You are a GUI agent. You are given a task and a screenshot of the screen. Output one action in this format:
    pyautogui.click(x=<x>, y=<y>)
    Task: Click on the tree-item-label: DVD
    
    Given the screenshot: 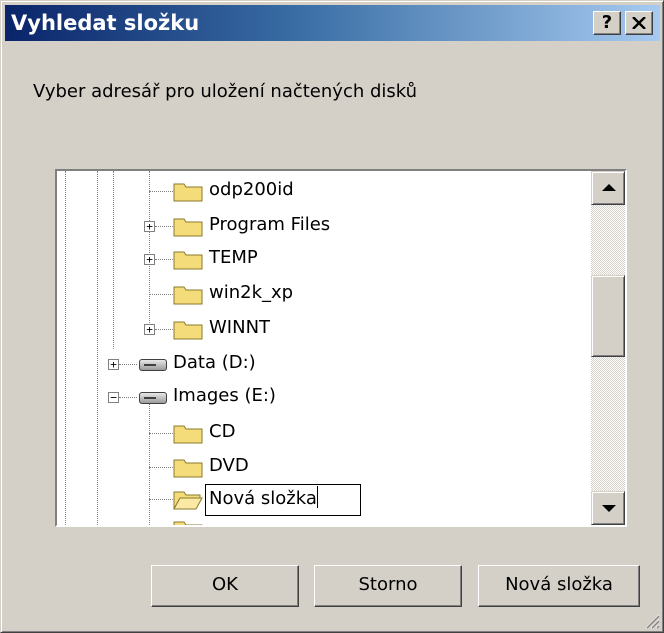 What is the action you would take?
    pyautogui.click(x=229, y=465)
    